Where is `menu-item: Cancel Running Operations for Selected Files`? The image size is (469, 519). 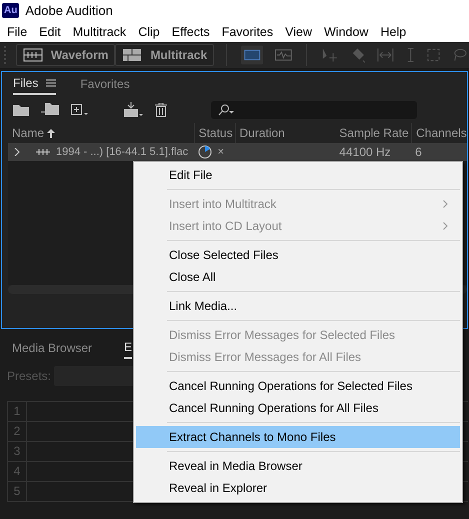
menu-item: Cancel Running Operations for Selected Files is located at coordinates (298, 386).